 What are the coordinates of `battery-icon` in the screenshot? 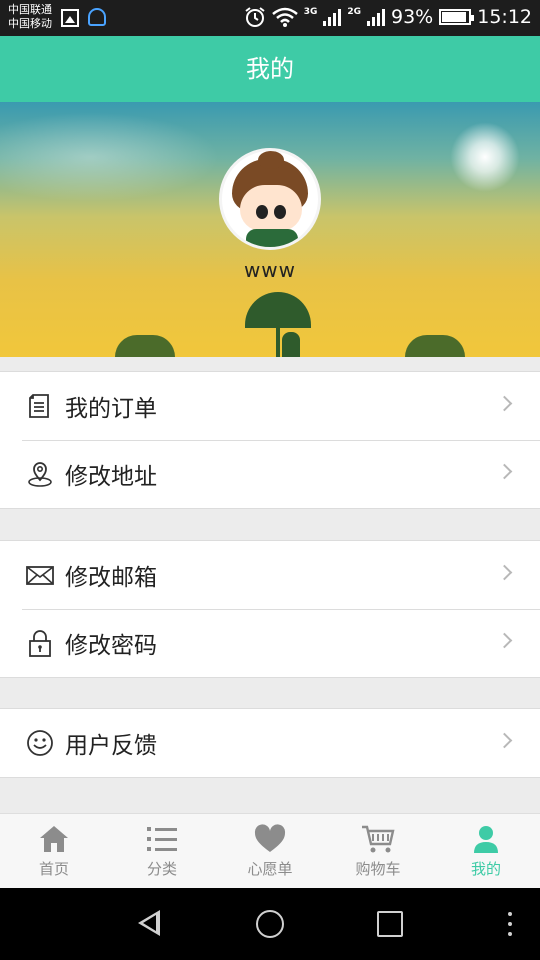 It's located at (457, 17).